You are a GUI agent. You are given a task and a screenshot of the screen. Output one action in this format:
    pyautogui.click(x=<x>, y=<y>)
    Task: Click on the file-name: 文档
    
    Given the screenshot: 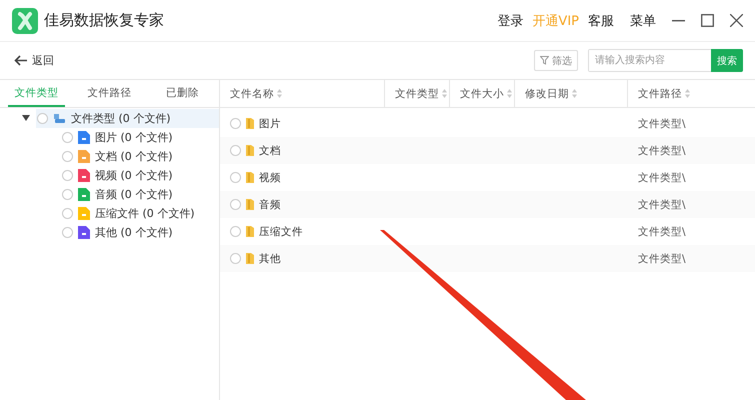 What is the action you would take?
    pyautogui.click(x=270, y=151)
    